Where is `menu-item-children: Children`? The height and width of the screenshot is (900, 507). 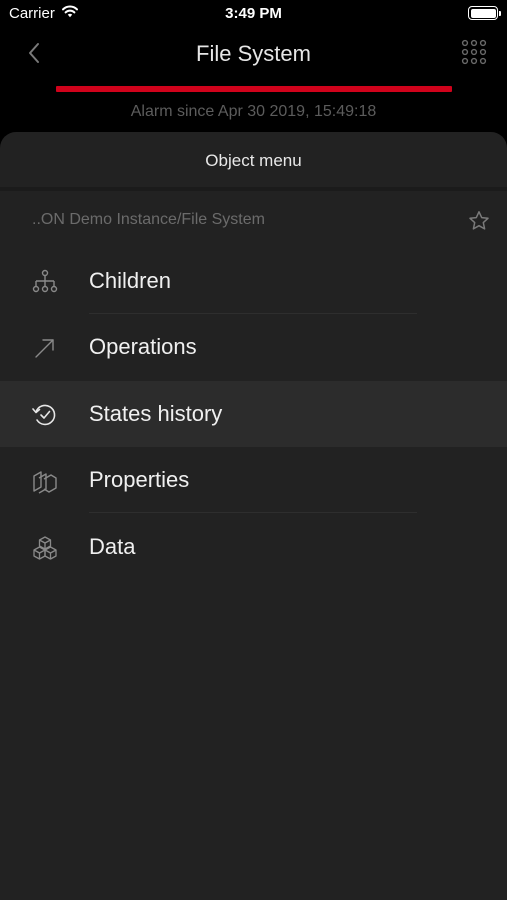 menu-item-children: Children is located at coordinates (253, 281).